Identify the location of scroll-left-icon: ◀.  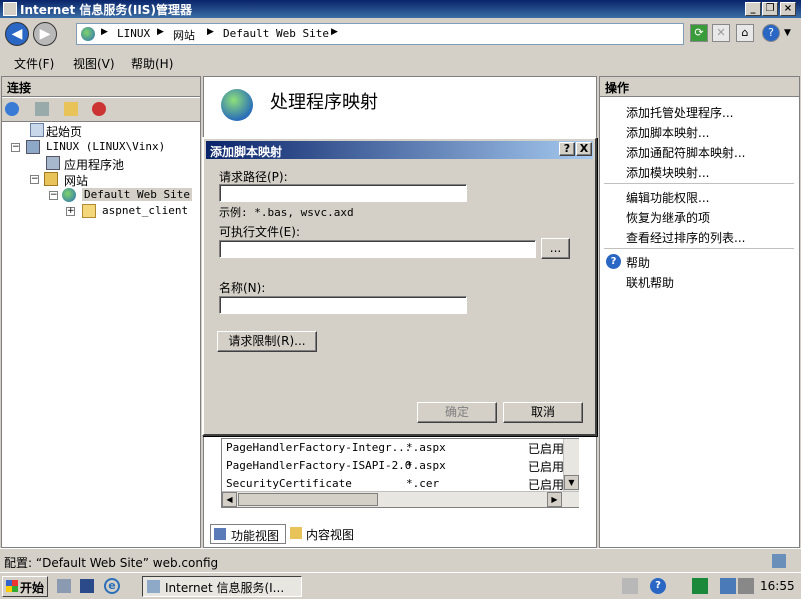
(229, 499).